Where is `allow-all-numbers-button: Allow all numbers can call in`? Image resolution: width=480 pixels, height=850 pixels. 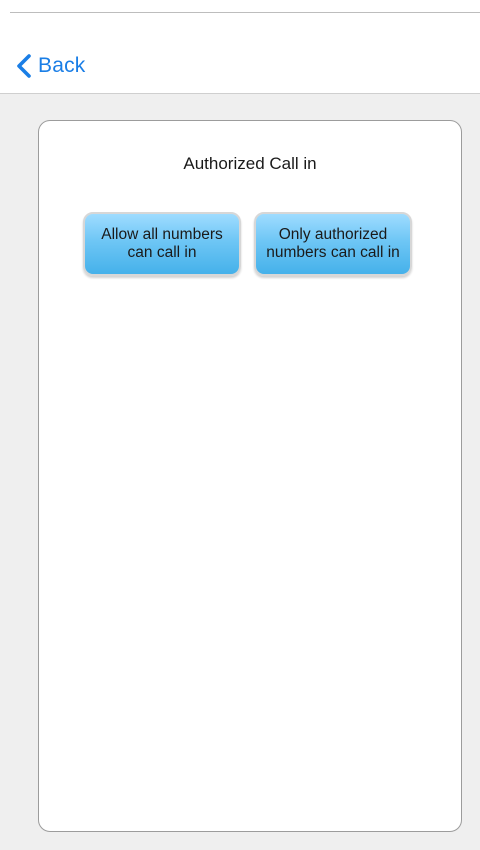
allow-all-numbers-button: Allow all numbers can call in is located at coordinates (162, 244).